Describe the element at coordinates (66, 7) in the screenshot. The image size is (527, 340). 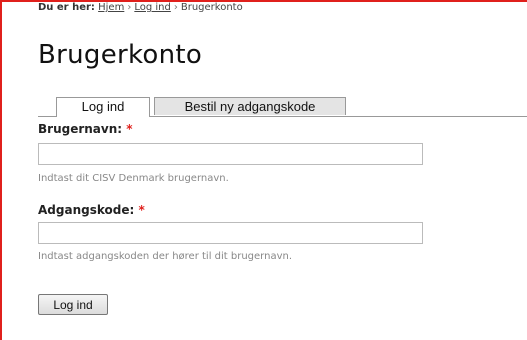
I see `breadcrumb-prefix: Du er her:` at that location.